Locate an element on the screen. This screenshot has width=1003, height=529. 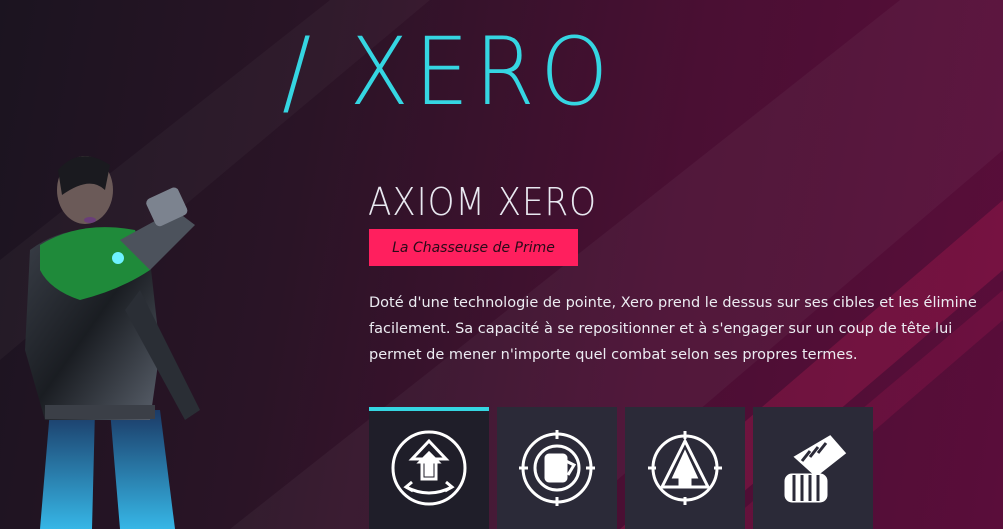
hero-name: AXIOM XERO is located at coordinates (482, 202).